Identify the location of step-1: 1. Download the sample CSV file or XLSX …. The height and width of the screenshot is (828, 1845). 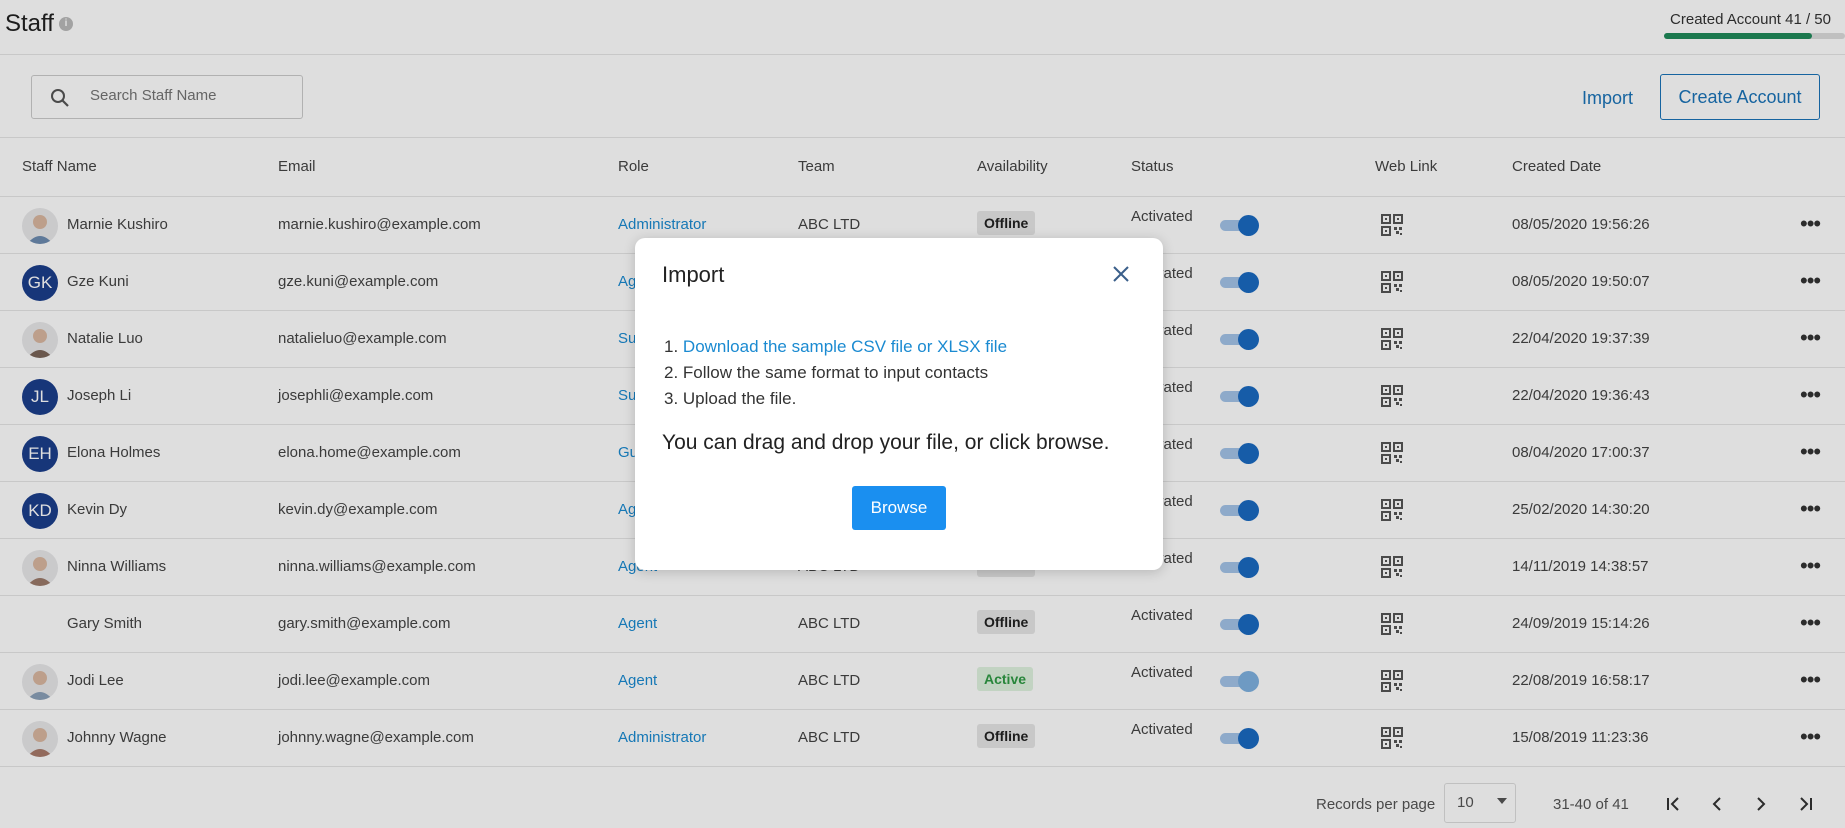
(835, 347).